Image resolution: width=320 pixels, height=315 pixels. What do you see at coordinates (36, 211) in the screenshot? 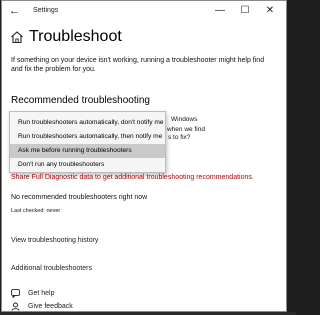
I see `last-checked-text: Last checked: never` at bounding box center [36, 211].